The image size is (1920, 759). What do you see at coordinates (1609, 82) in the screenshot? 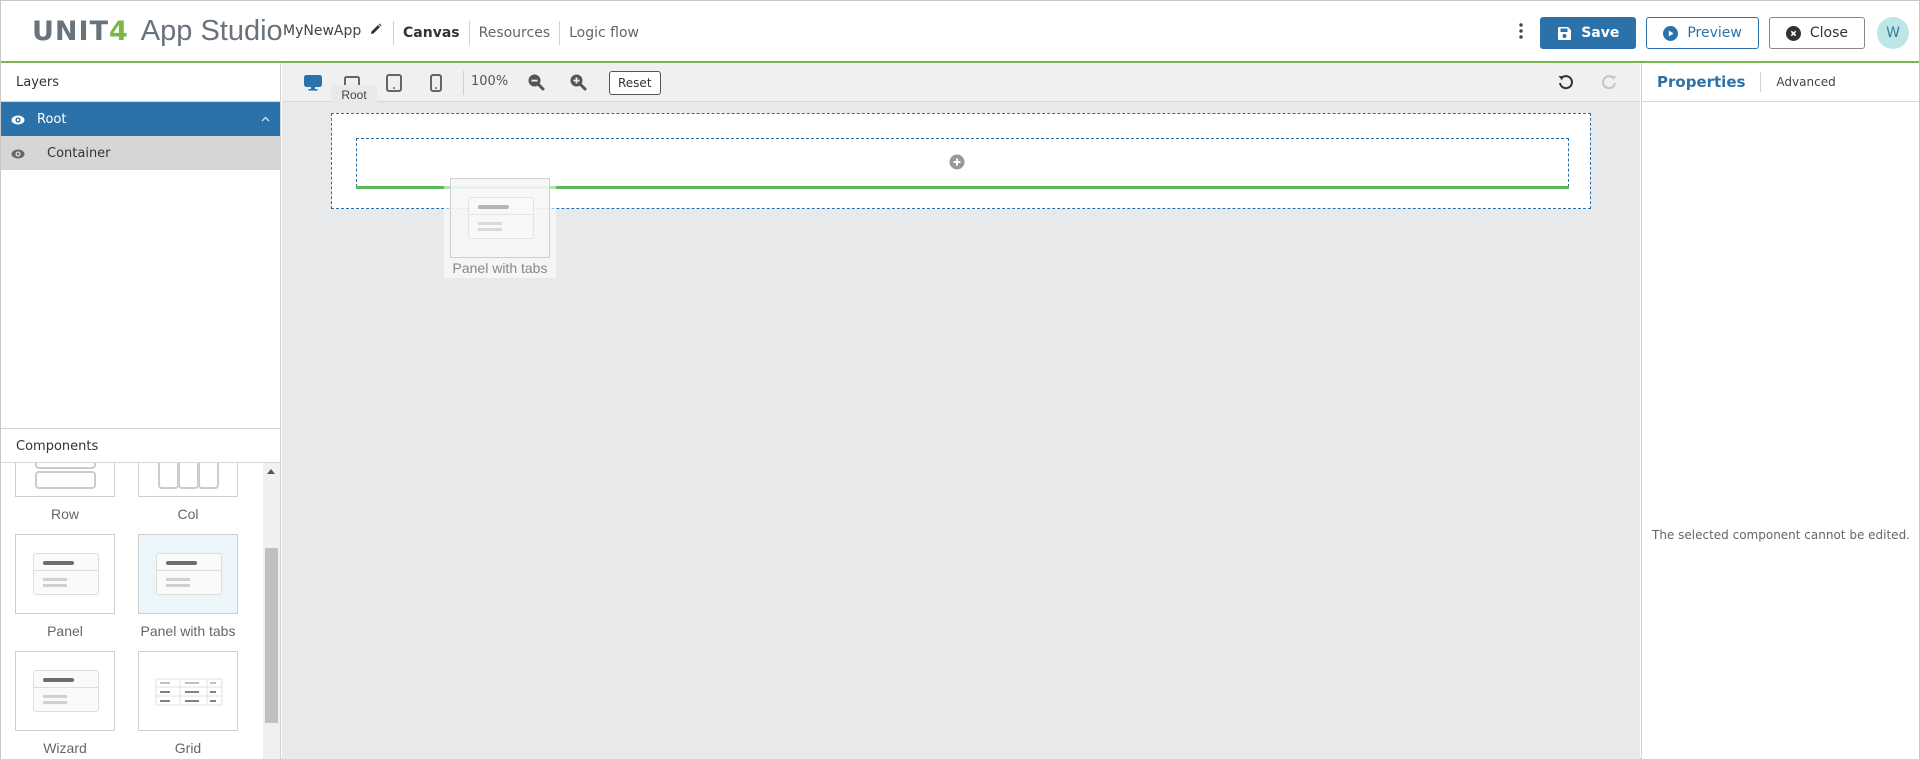
I see `redo-icon` at bounding box center [1609, 82].